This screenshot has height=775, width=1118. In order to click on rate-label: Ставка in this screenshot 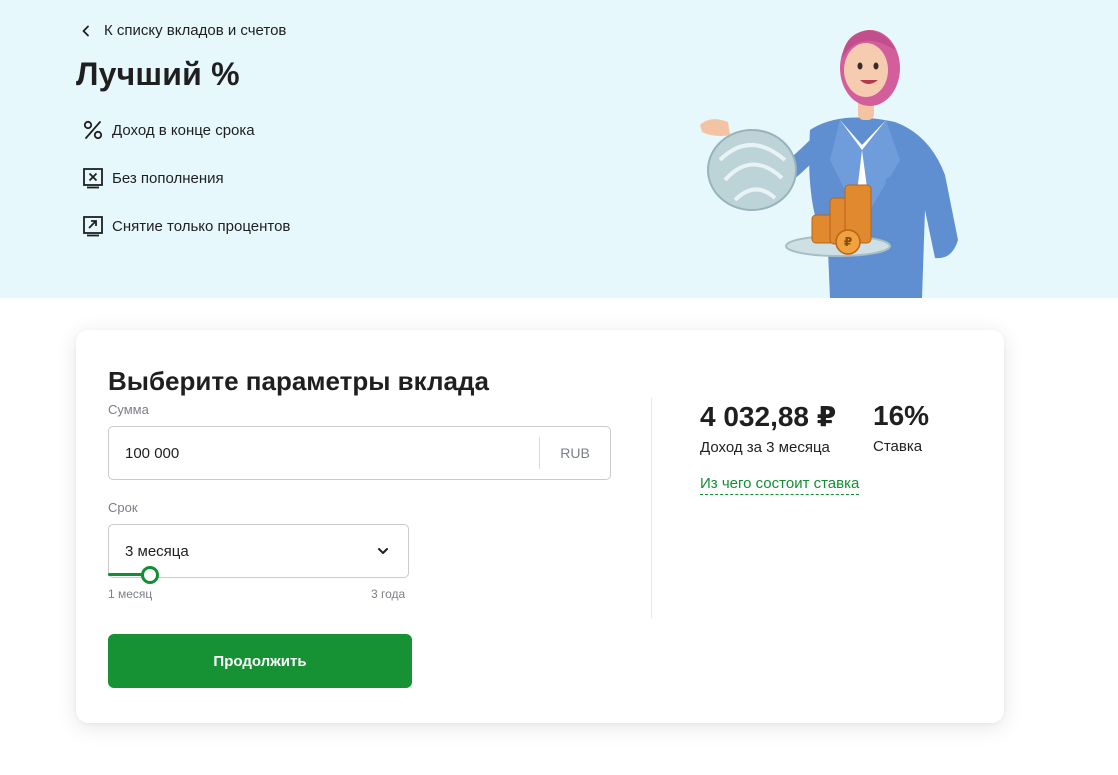, I will do `click(898, 446)`.